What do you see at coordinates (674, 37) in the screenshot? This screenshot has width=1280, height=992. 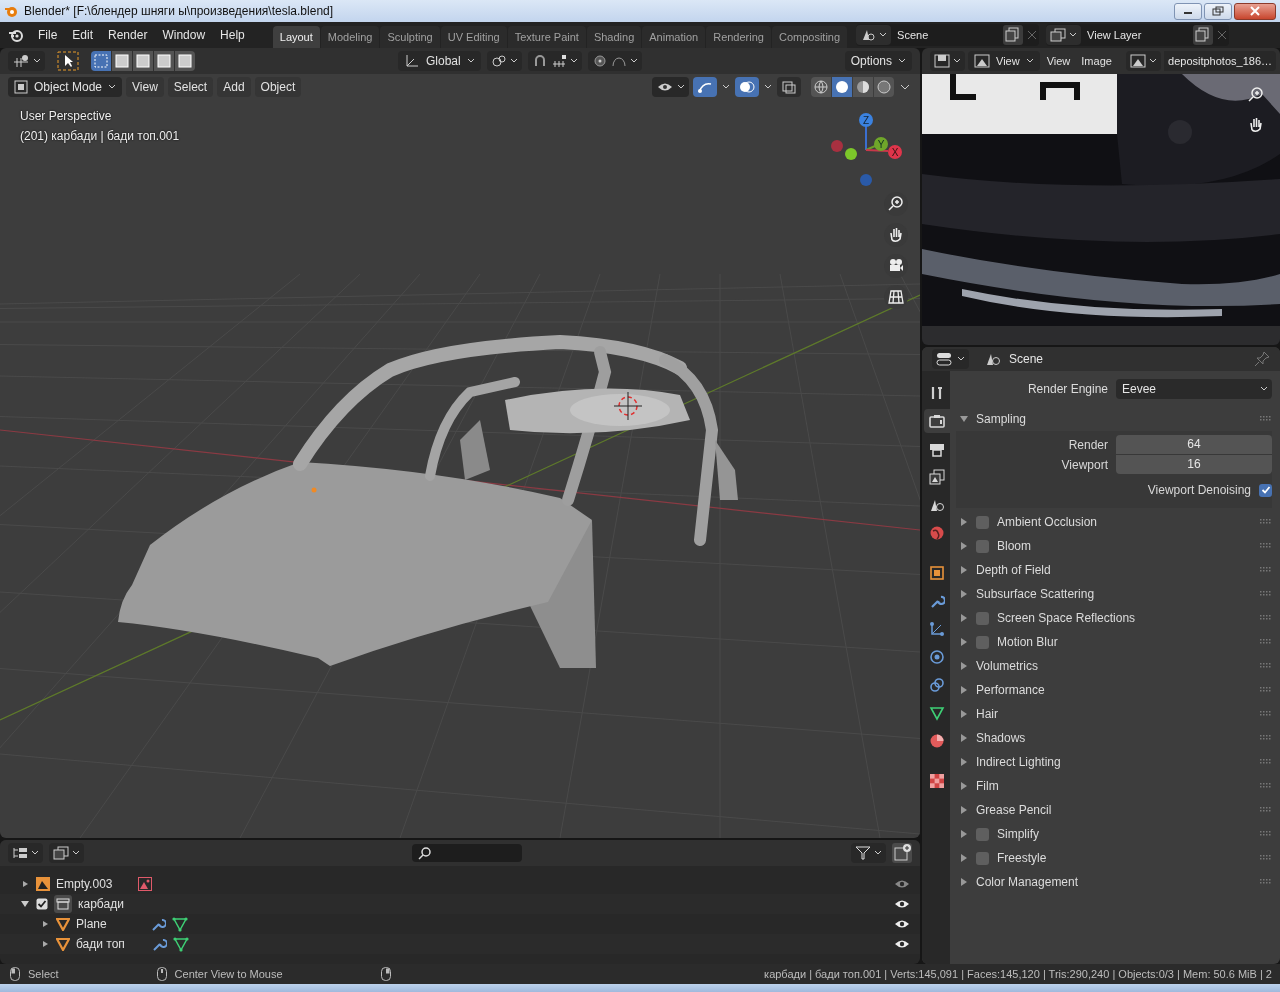 I see `workspace-tab: Animation` at bounding box center [674, 37].